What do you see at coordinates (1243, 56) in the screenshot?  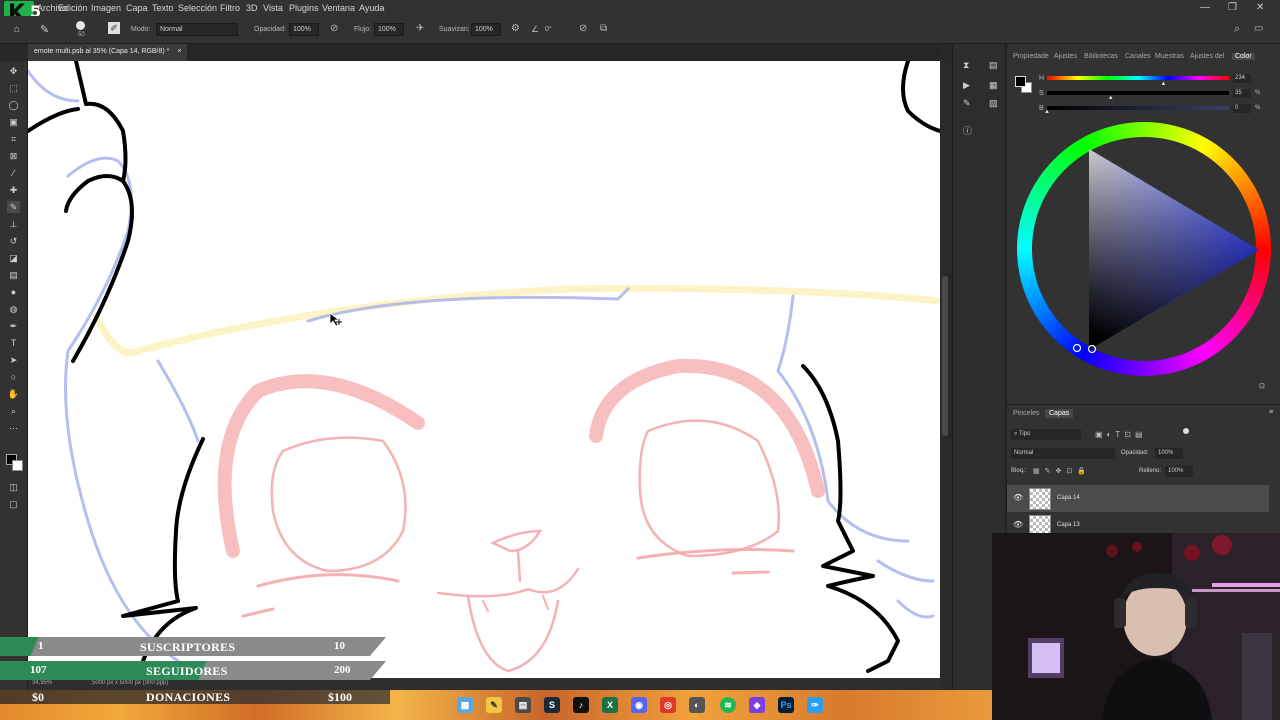 I see `tab-color: Color` at bounding box center [1243, 56].